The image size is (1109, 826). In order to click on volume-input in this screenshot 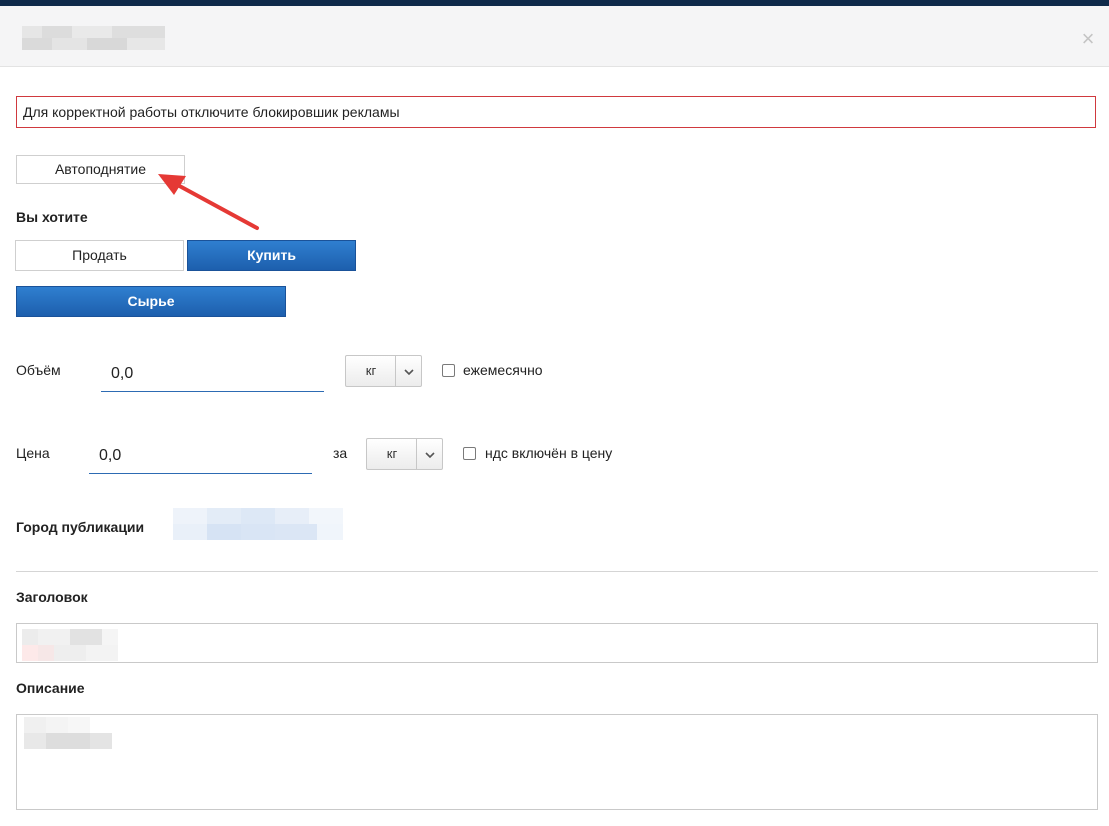, I will do `click(212, 374)`.